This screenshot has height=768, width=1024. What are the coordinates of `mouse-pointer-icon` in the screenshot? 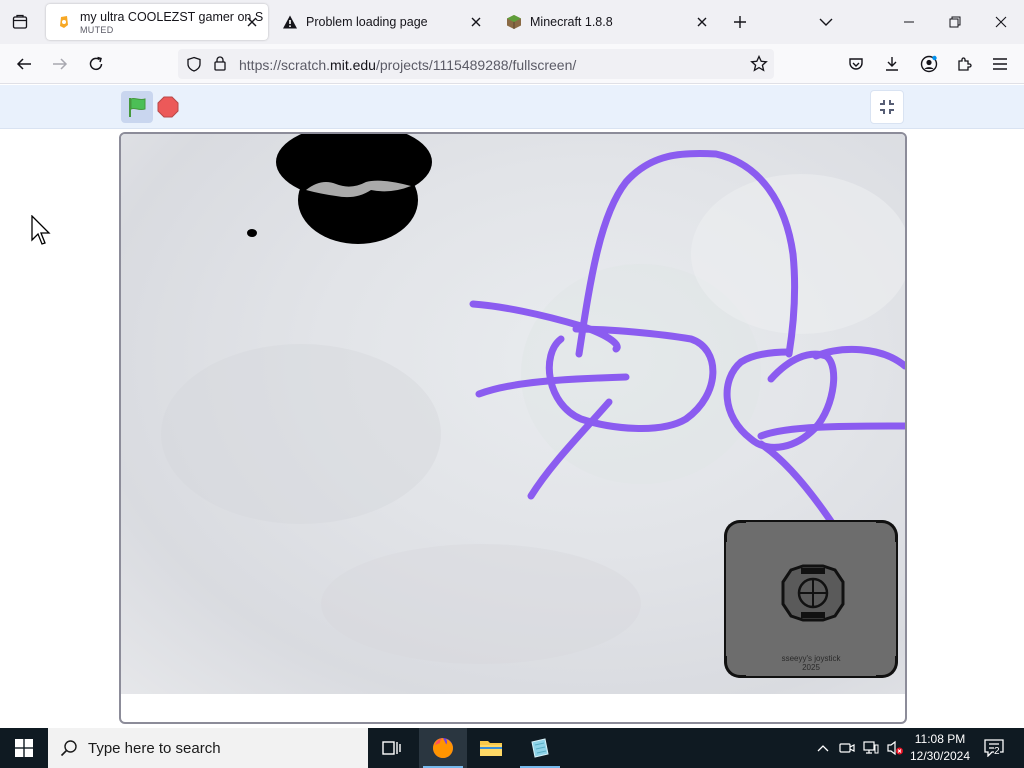 It's located at (41, 230).